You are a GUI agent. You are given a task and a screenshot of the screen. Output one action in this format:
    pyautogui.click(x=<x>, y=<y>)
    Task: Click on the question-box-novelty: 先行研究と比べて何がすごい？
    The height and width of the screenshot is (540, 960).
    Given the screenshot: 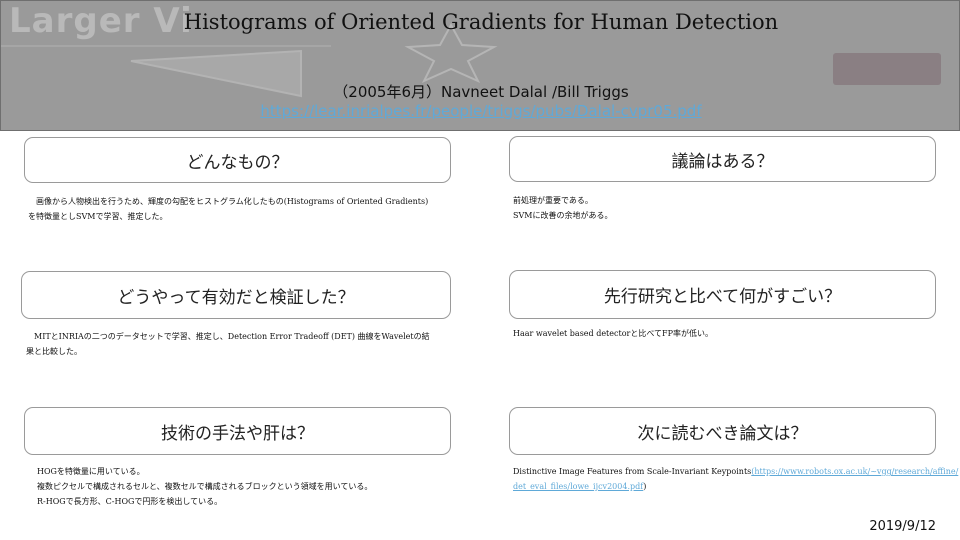 What is the action you would take?
    pyautogui.click(x=722, y=294)
    